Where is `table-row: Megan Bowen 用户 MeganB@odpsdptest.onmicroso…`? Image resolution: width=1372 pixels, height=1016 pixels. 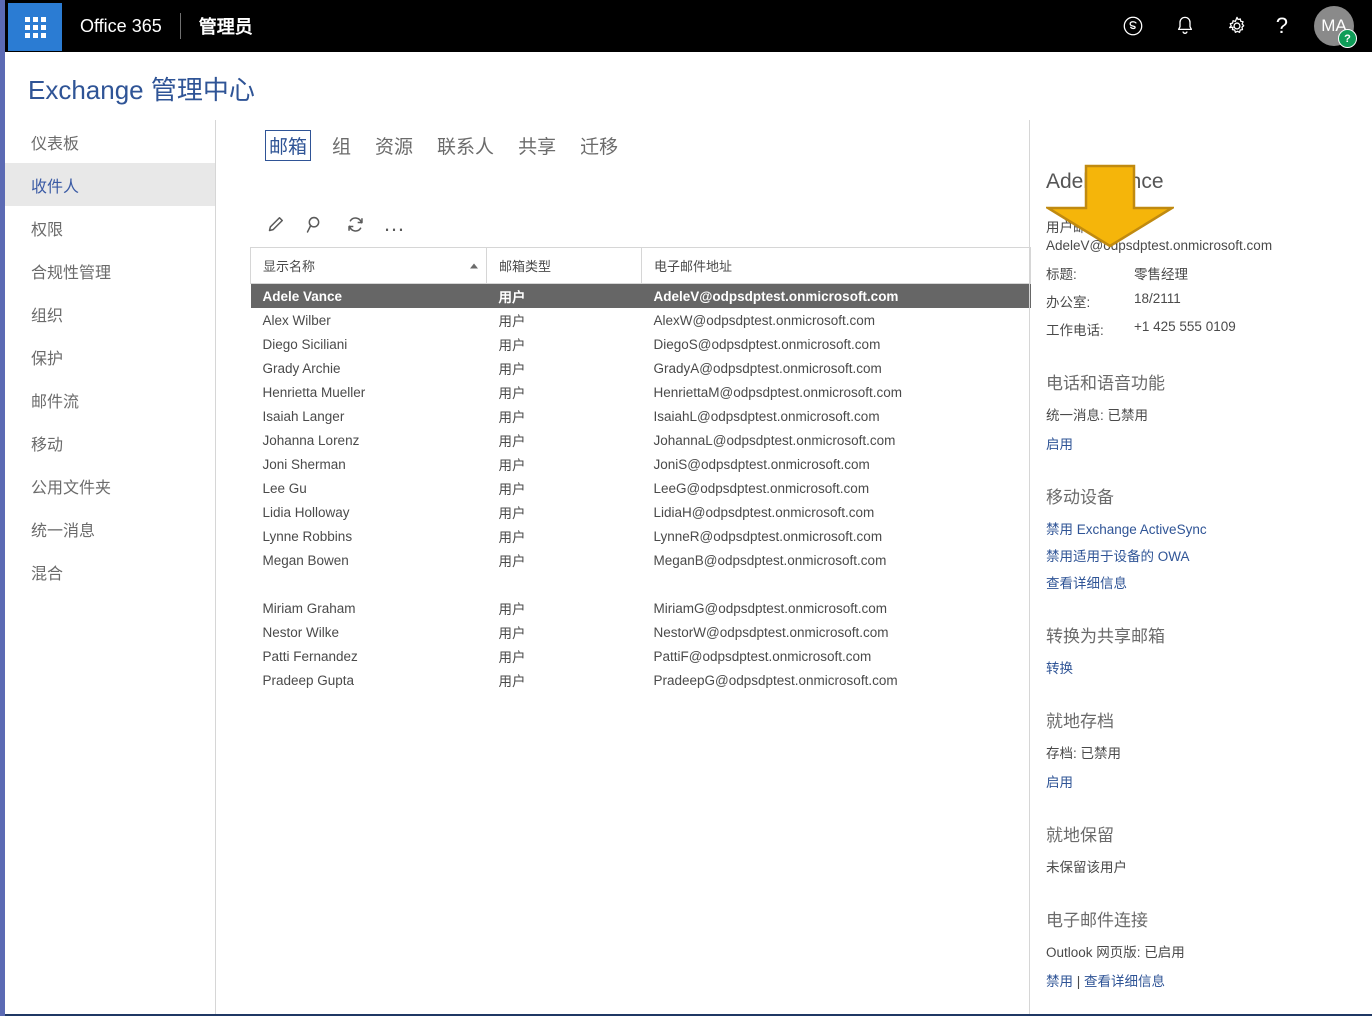 table-row: Megan Bowen 用户 MeganB@odpsdptest.onmicroso… is located at coordinates (641, 560).